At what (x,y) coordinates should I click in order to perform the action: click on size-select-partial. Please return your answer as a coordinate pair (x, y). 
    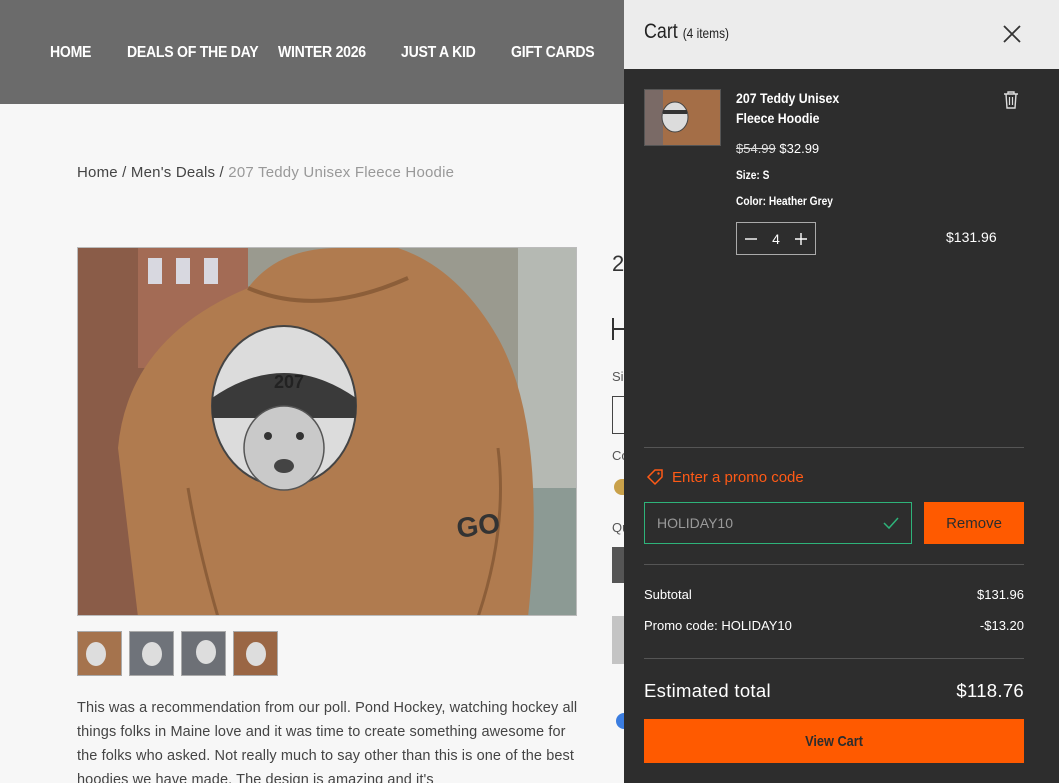
    Looking at the image, I should click on (618, 415).